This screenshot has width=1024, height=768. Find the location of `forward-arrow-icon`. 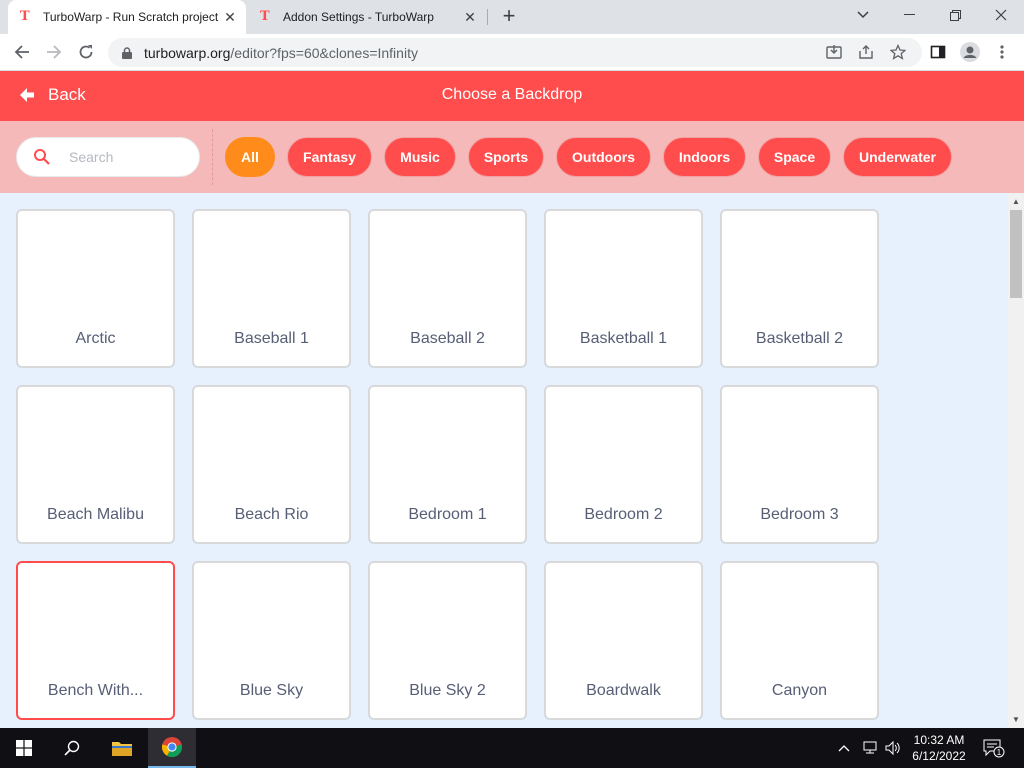

forward-arrow-icon is located at coordinates (54, 52).